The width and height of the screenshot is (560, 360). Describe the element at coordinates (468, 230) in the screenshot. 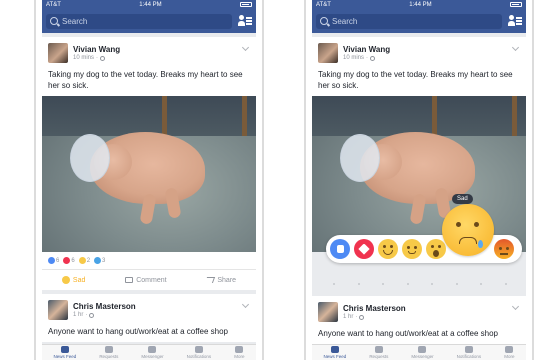

I see `sad-reaction-icon` at that location.